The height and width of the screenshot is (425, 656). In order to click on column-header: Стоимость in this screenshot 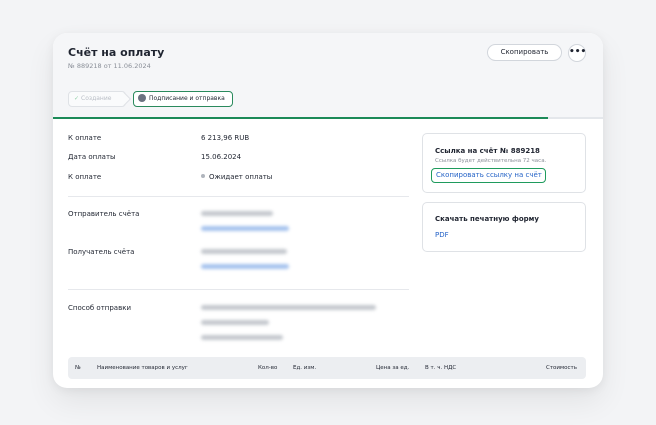, I will do `click(561, 368)`.